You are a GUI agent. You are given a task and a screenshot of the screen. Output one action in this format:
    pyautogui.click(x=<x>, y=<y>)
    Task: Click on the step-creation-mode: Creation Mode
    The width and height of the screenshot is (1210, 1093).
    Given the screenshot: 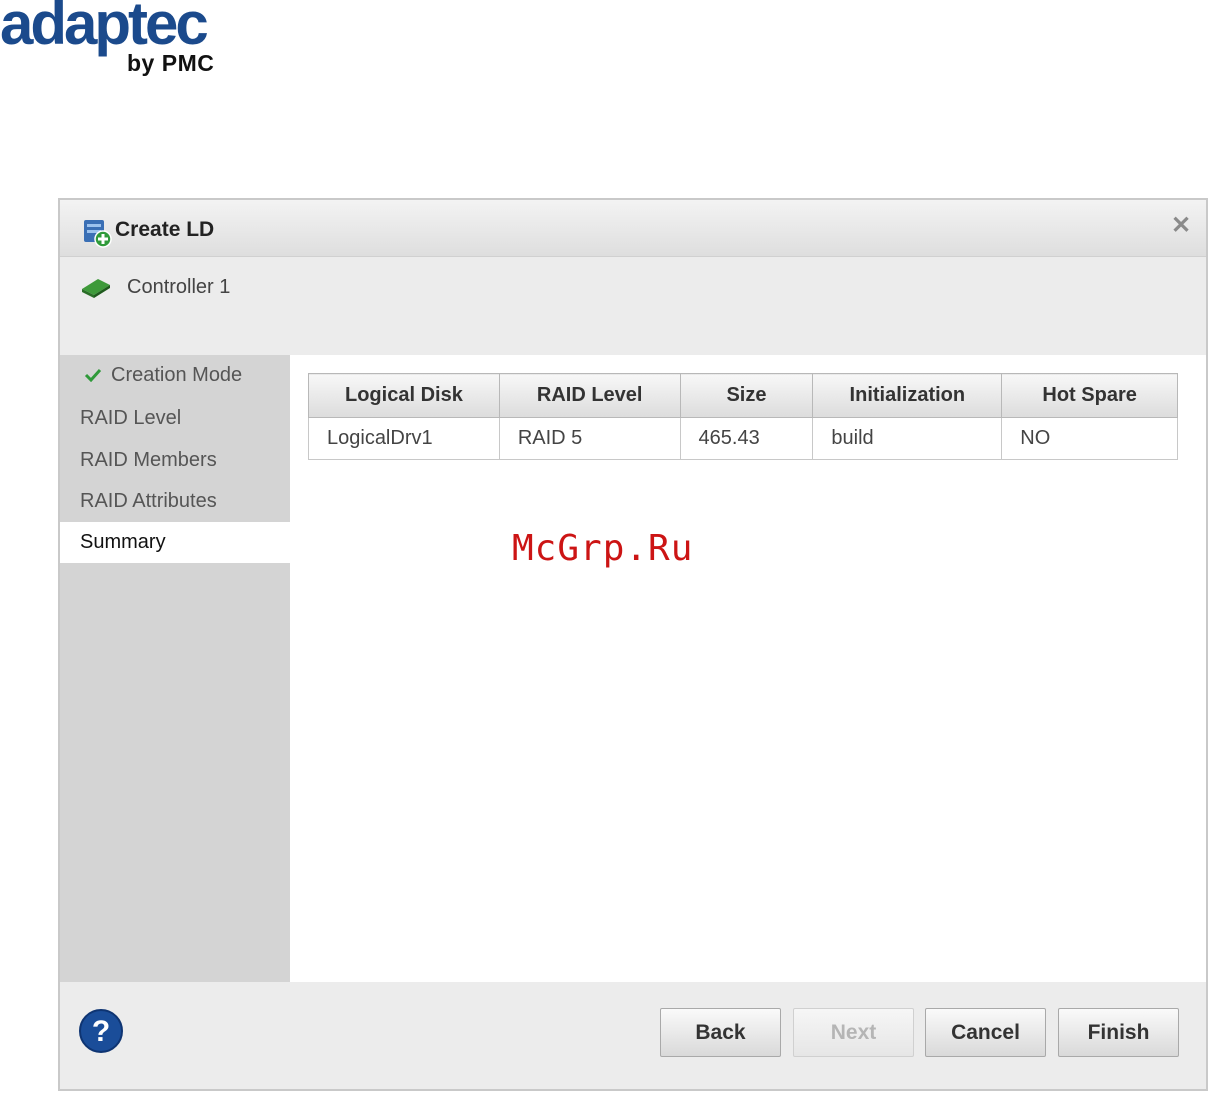 What is the action you would take?
    pyautogui.click(x=175, y=375)
    